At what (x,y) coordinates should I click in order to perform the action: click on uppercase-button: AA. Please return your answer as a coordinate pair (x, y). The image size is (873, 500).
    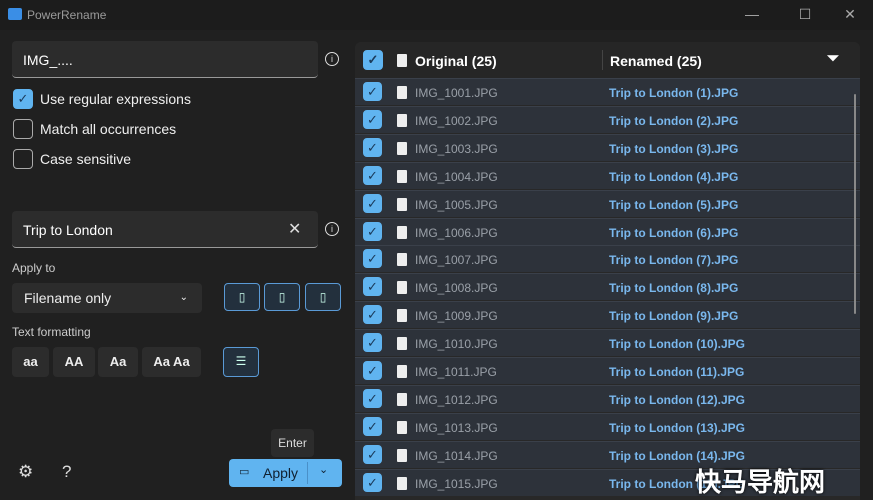
    Looking at the image, I should click on (74, 362).